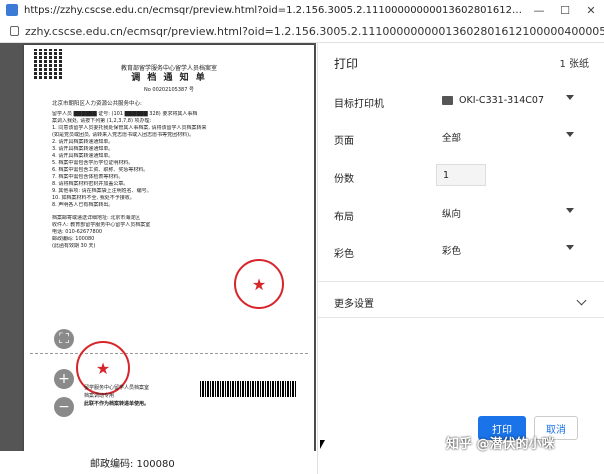 The height and width of the screenshot is (474, 604). I want to click on pages-value: 全部, so click(452, 138).